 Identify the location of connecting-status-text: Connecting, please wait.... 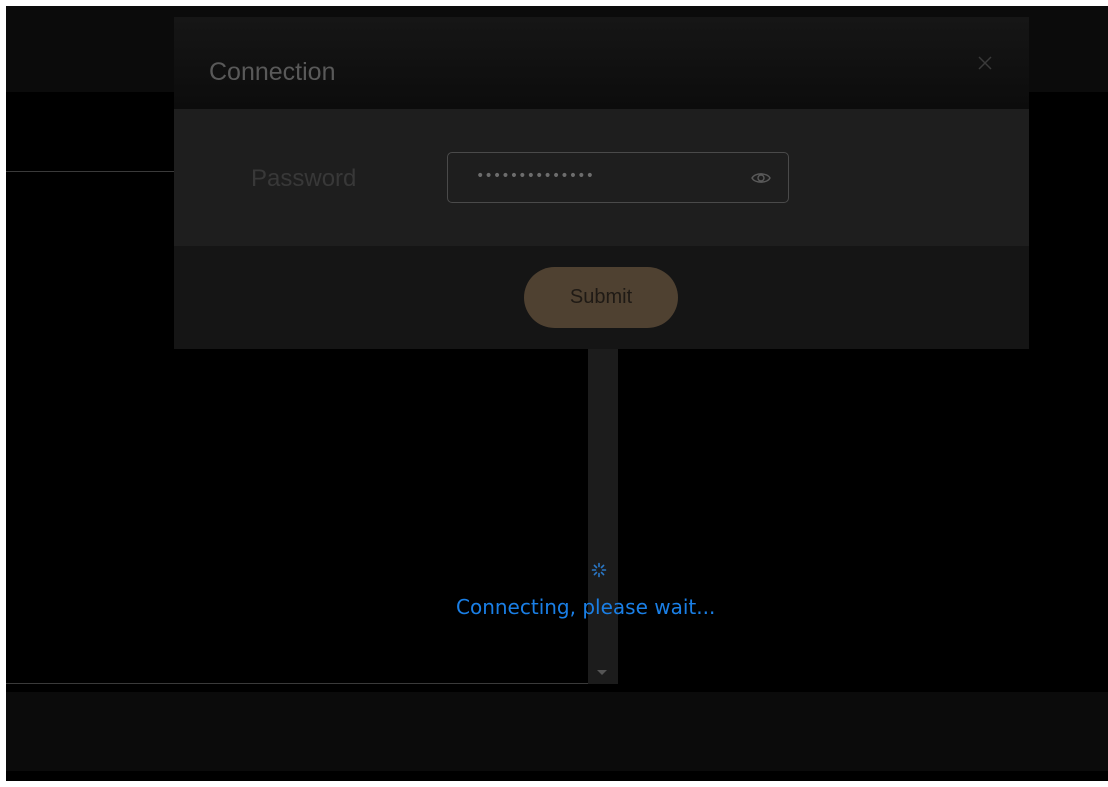
(586, 607).